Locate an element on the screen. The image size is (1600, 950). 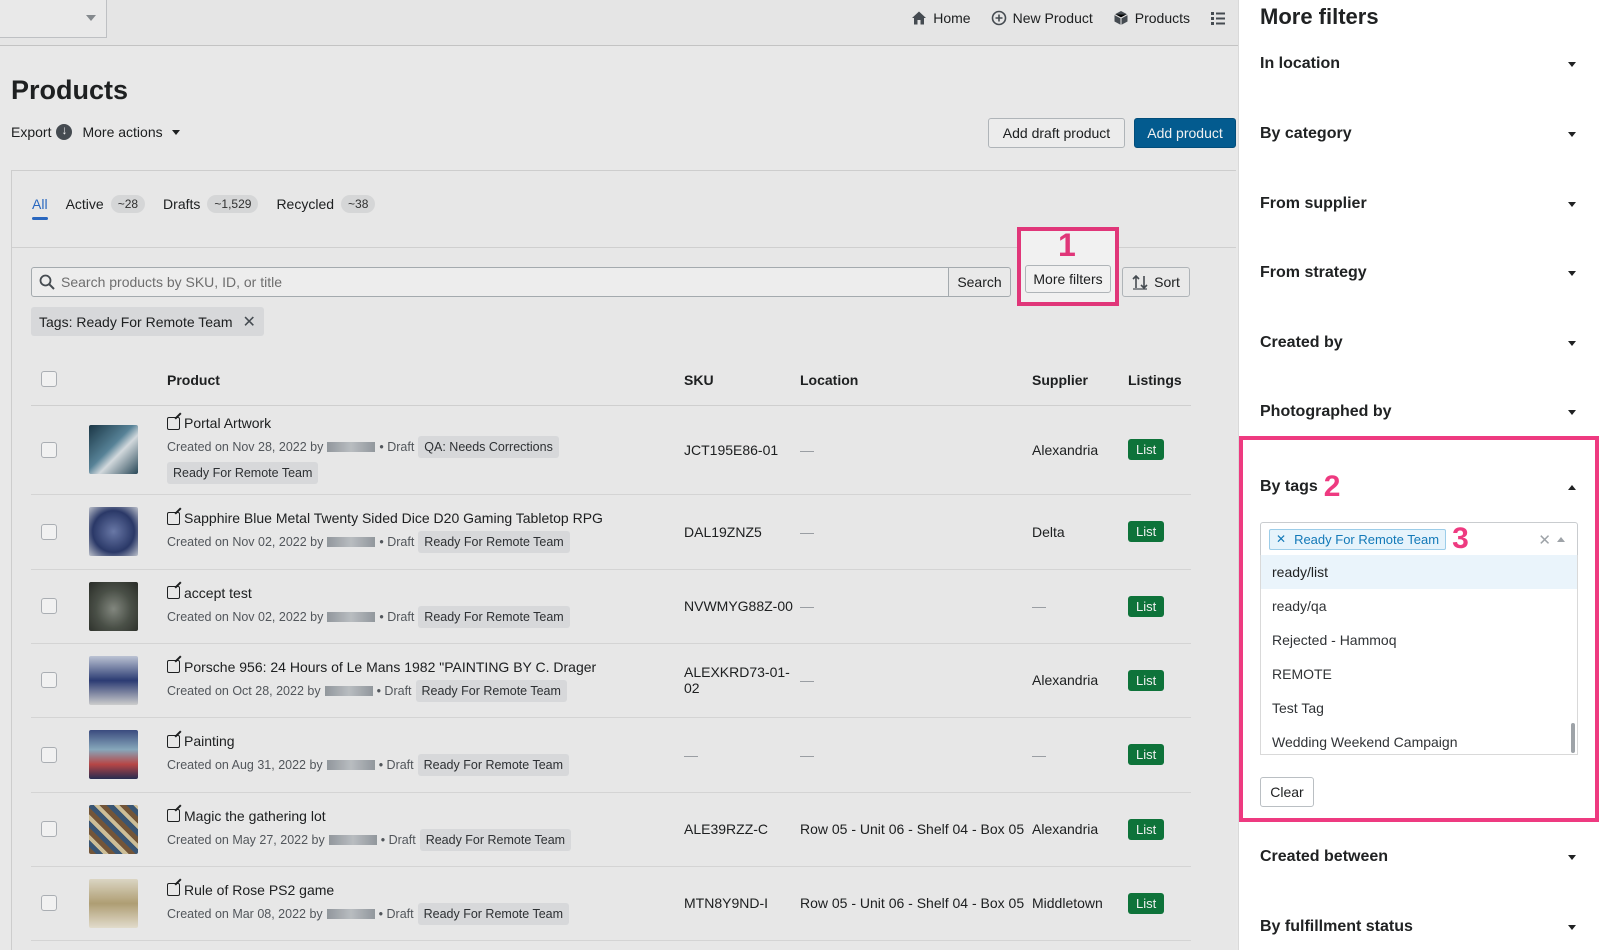
tab-active-count: ~28 is located at coordinates (128, 204).